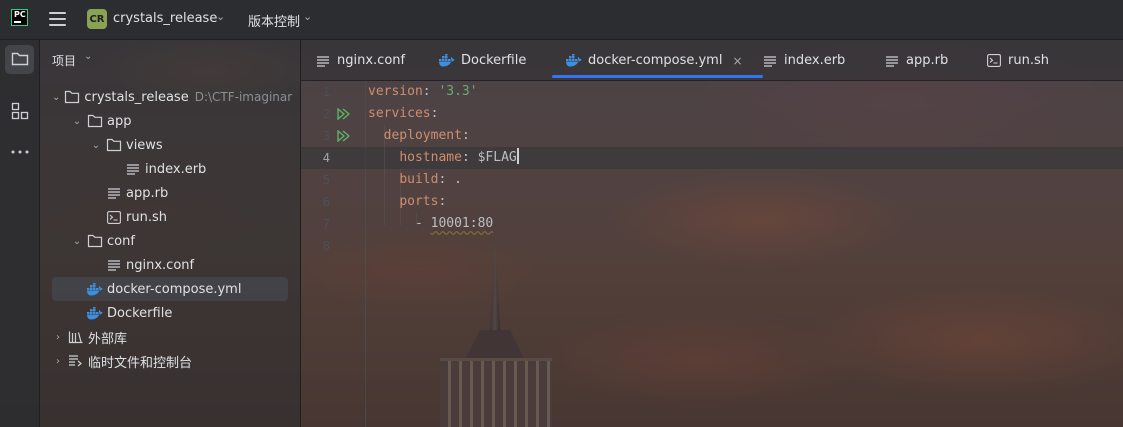  Describe the element at coordinates (371, 60) in the screenshot. I see `tab-label: nginx.conf` at that location.